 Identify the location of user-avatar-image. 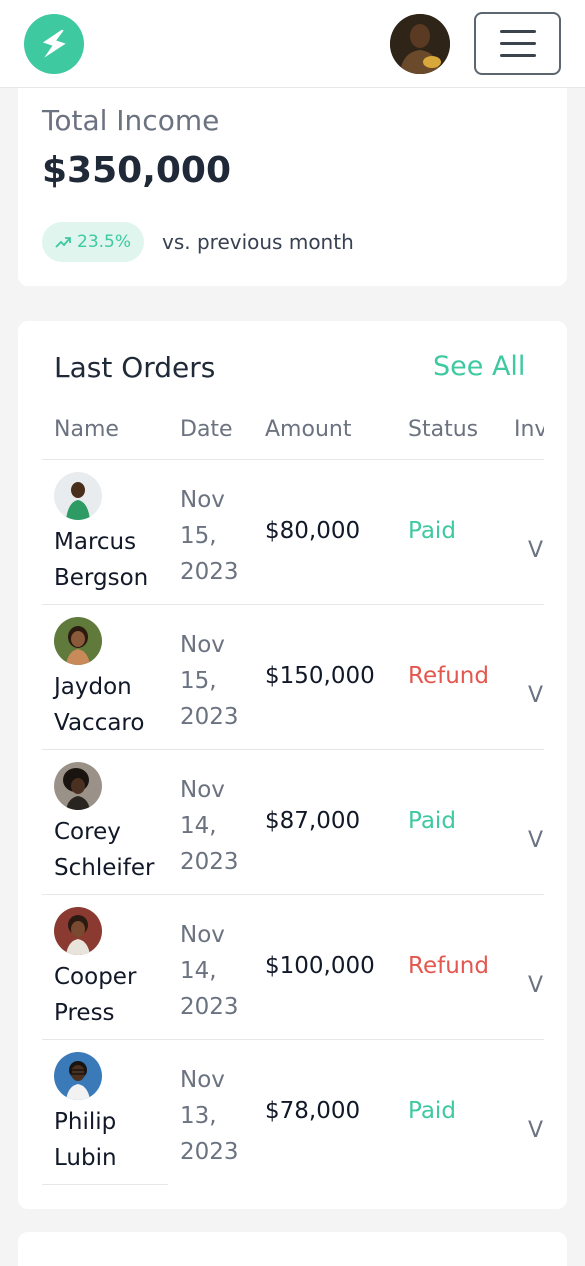
(420, 44).